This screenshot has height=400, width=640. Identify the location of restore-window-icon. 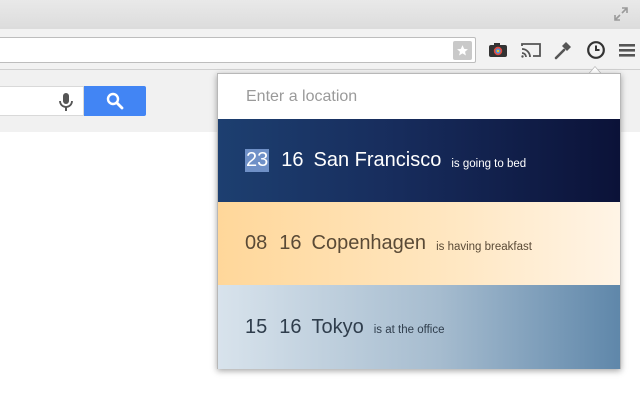
(621, 14).